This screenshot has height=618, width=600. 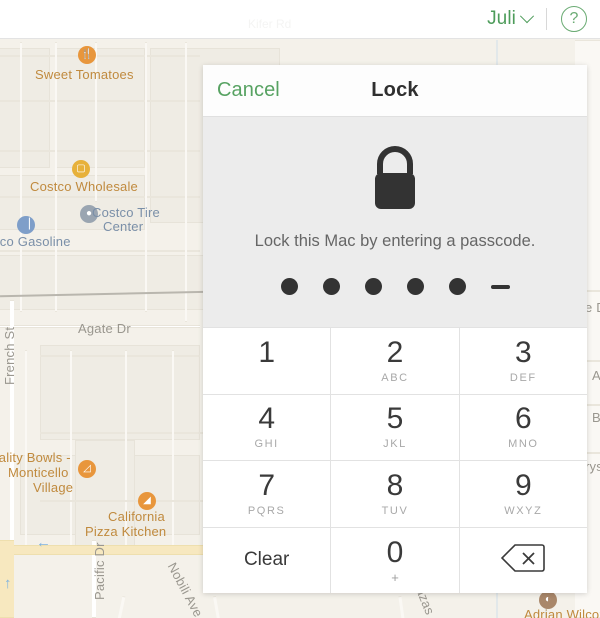 What do you see at coordinates (104, 328) in the screenshot?
I see `map-label: Agate Dr` at bounding box center [104, 328].